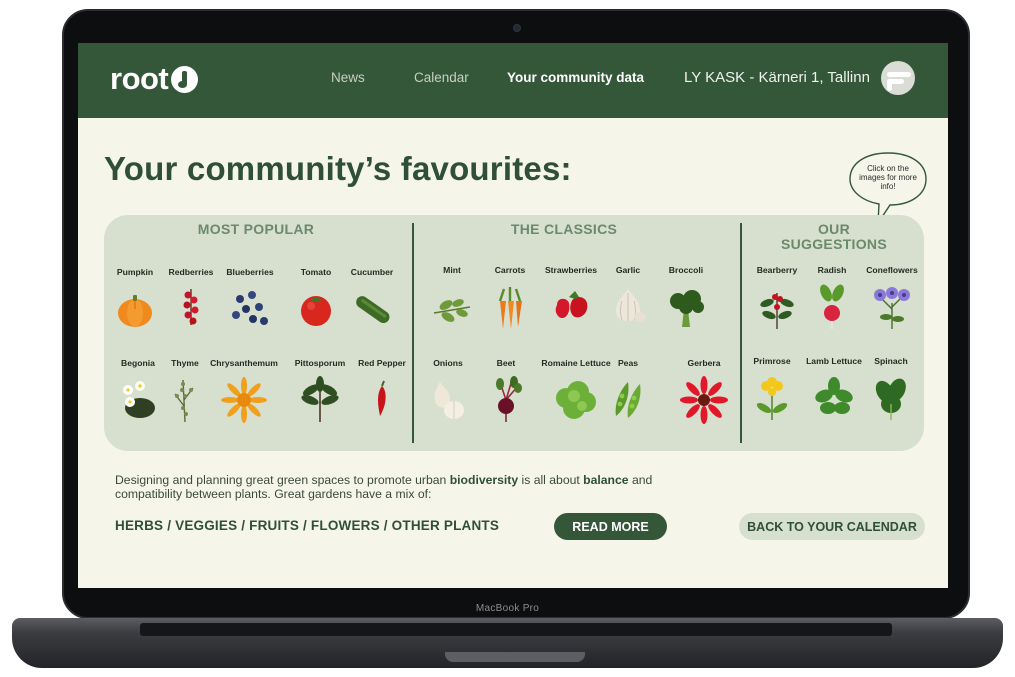 Image resolution: width=1015 pixels, height=677 pixels. I want to click on cucumber-icon, so click(373, 310).